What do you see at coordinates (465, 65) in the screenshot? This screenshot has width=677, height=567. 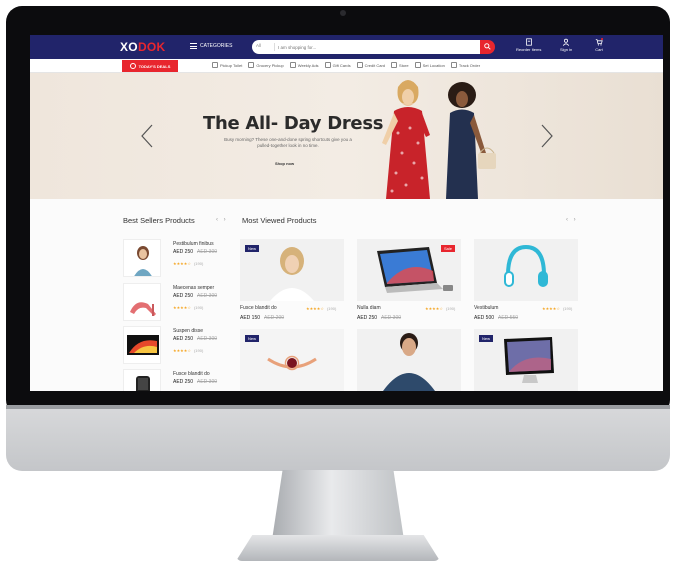 I see `nav-track-order: Track Order` at bounding box center [465, 65].